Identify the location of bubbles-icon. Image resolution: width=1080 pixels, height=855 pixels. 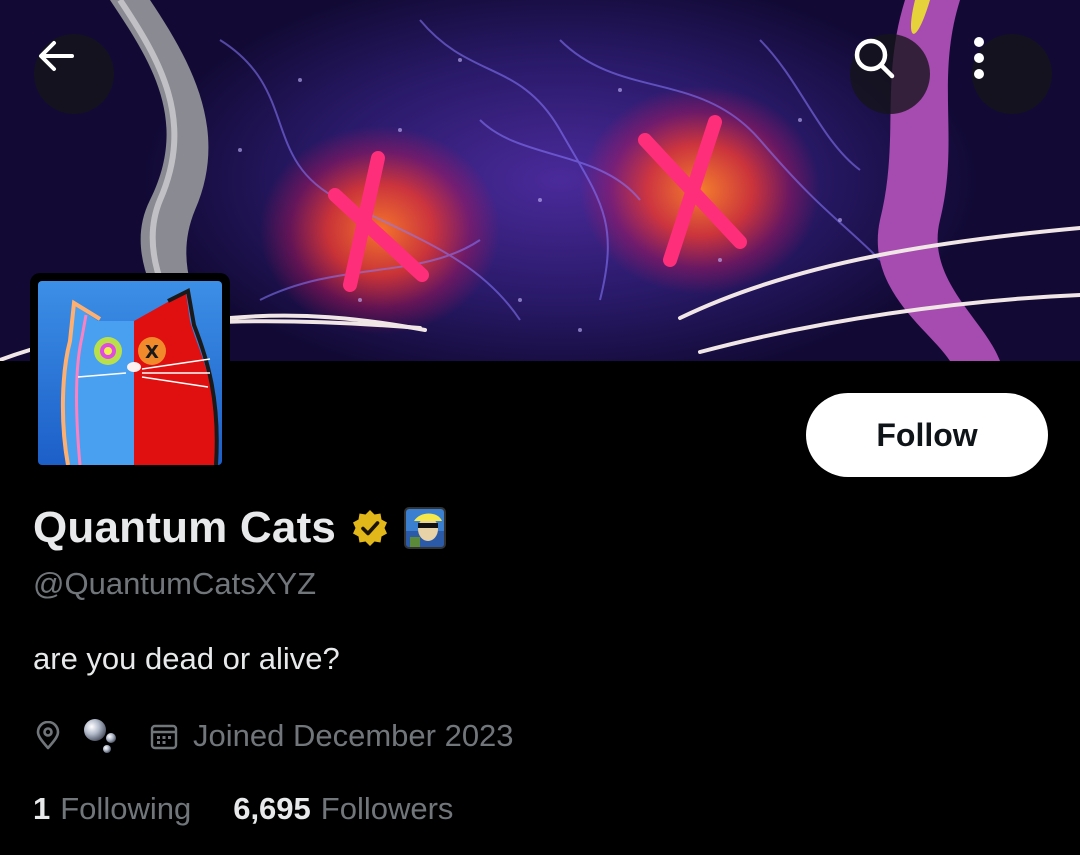
(100, 736).